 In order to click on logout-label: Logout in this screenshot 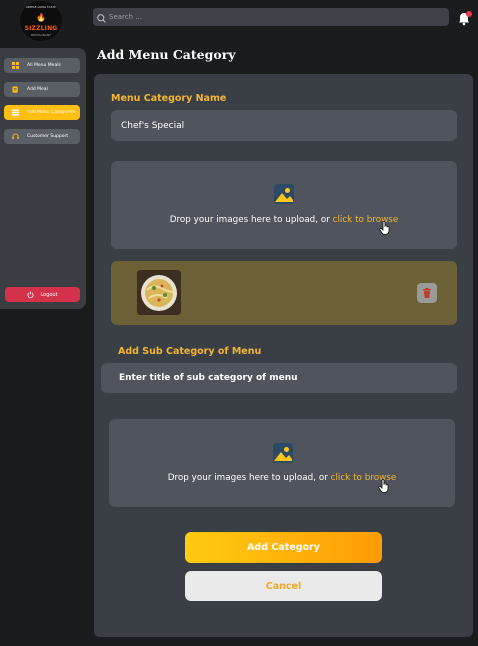, I will do `click(49, 294)`.